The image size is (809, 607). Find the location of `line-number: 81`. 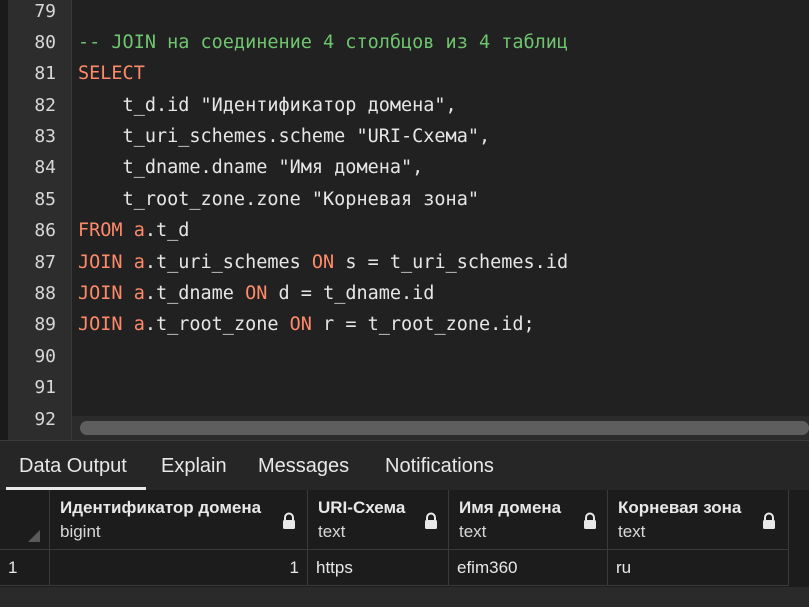

line-number: 81 is located at coordinates (45, 73).